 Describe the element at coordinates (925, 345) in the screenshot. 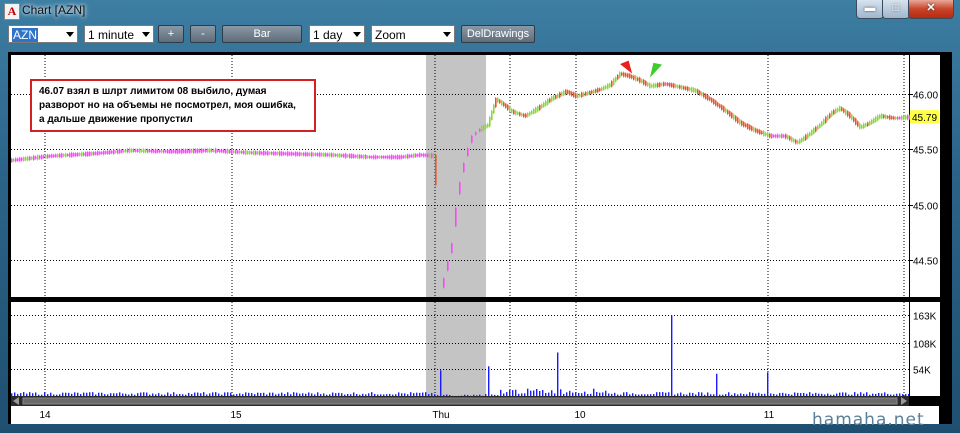

I see `volume-tick-label: 108K` at that location.